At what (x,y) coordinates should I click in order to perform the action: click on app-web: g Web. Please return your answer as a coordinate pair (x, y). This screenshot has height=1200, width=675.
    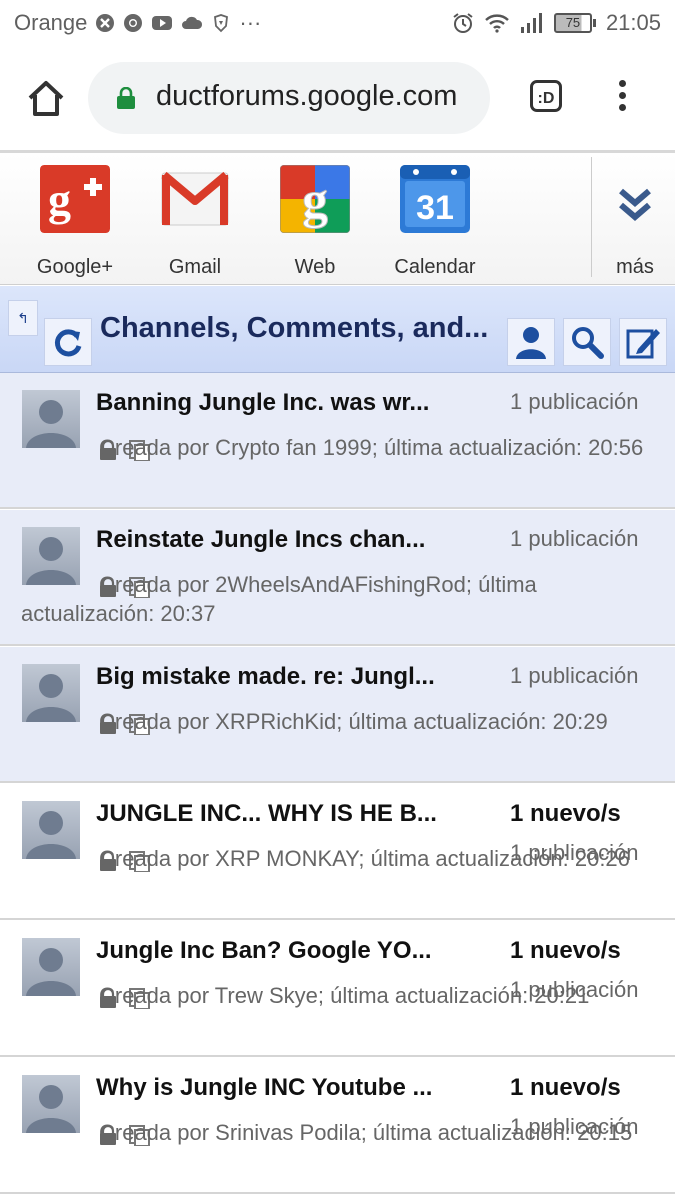
    Looking at the image, I should click on (315, 221).